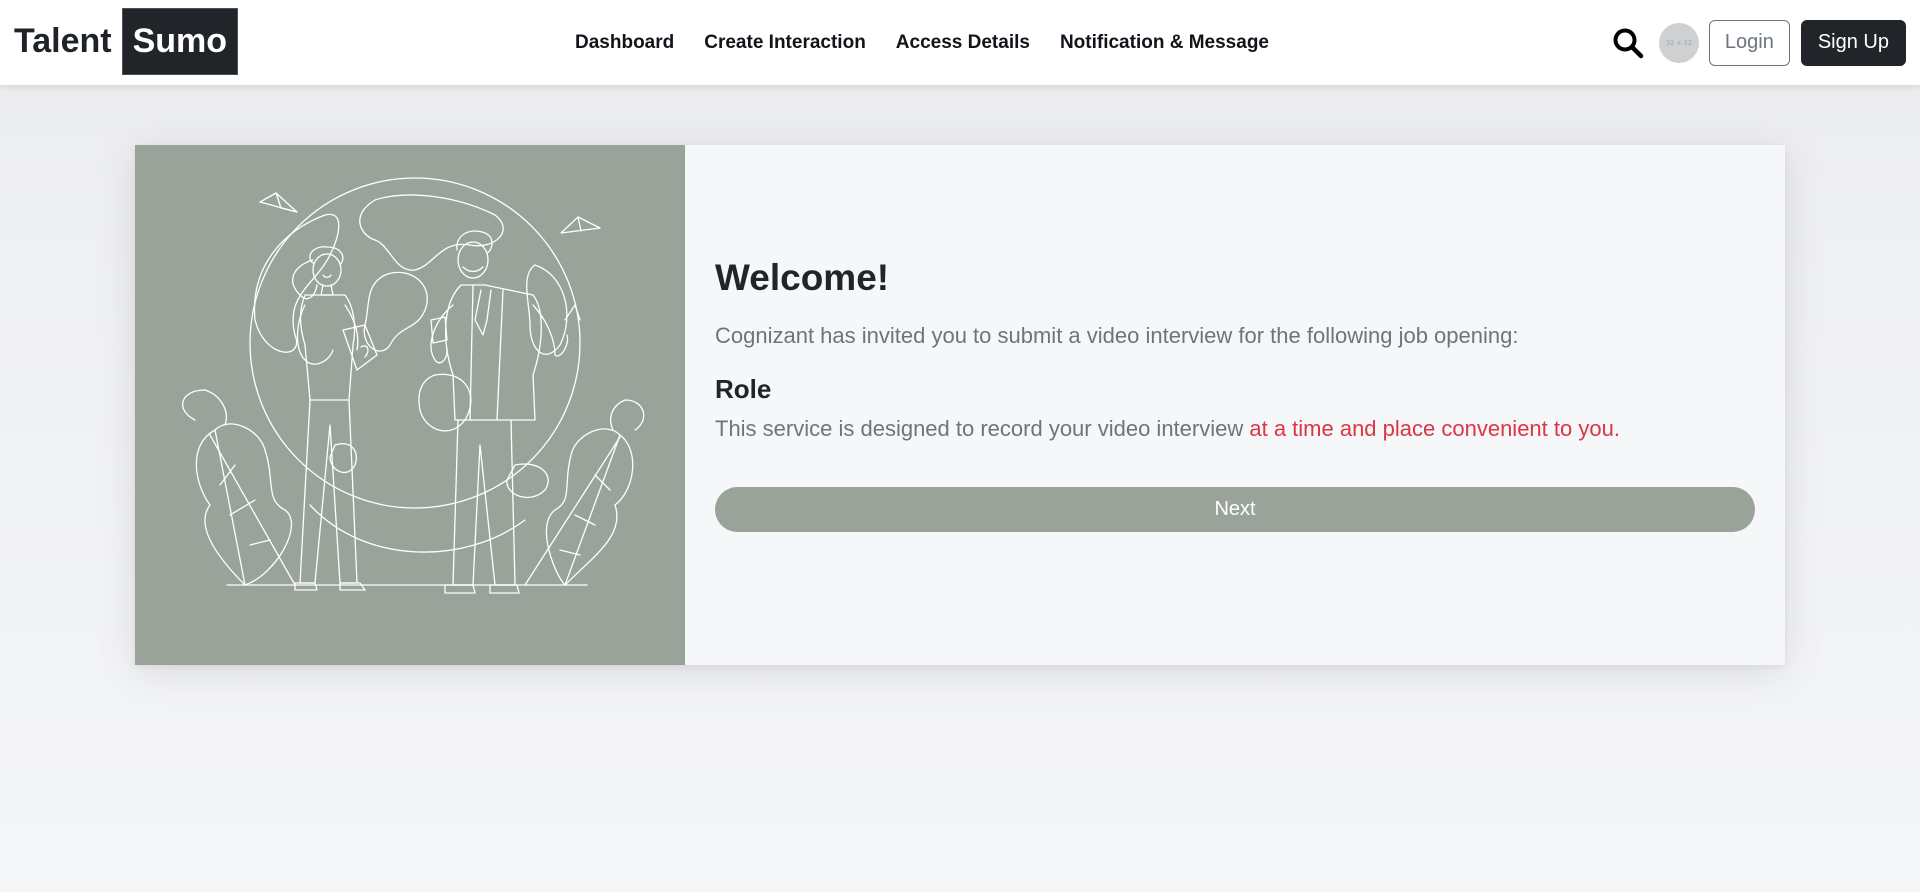  I want to click on role-label: Role, so click(743, 389).